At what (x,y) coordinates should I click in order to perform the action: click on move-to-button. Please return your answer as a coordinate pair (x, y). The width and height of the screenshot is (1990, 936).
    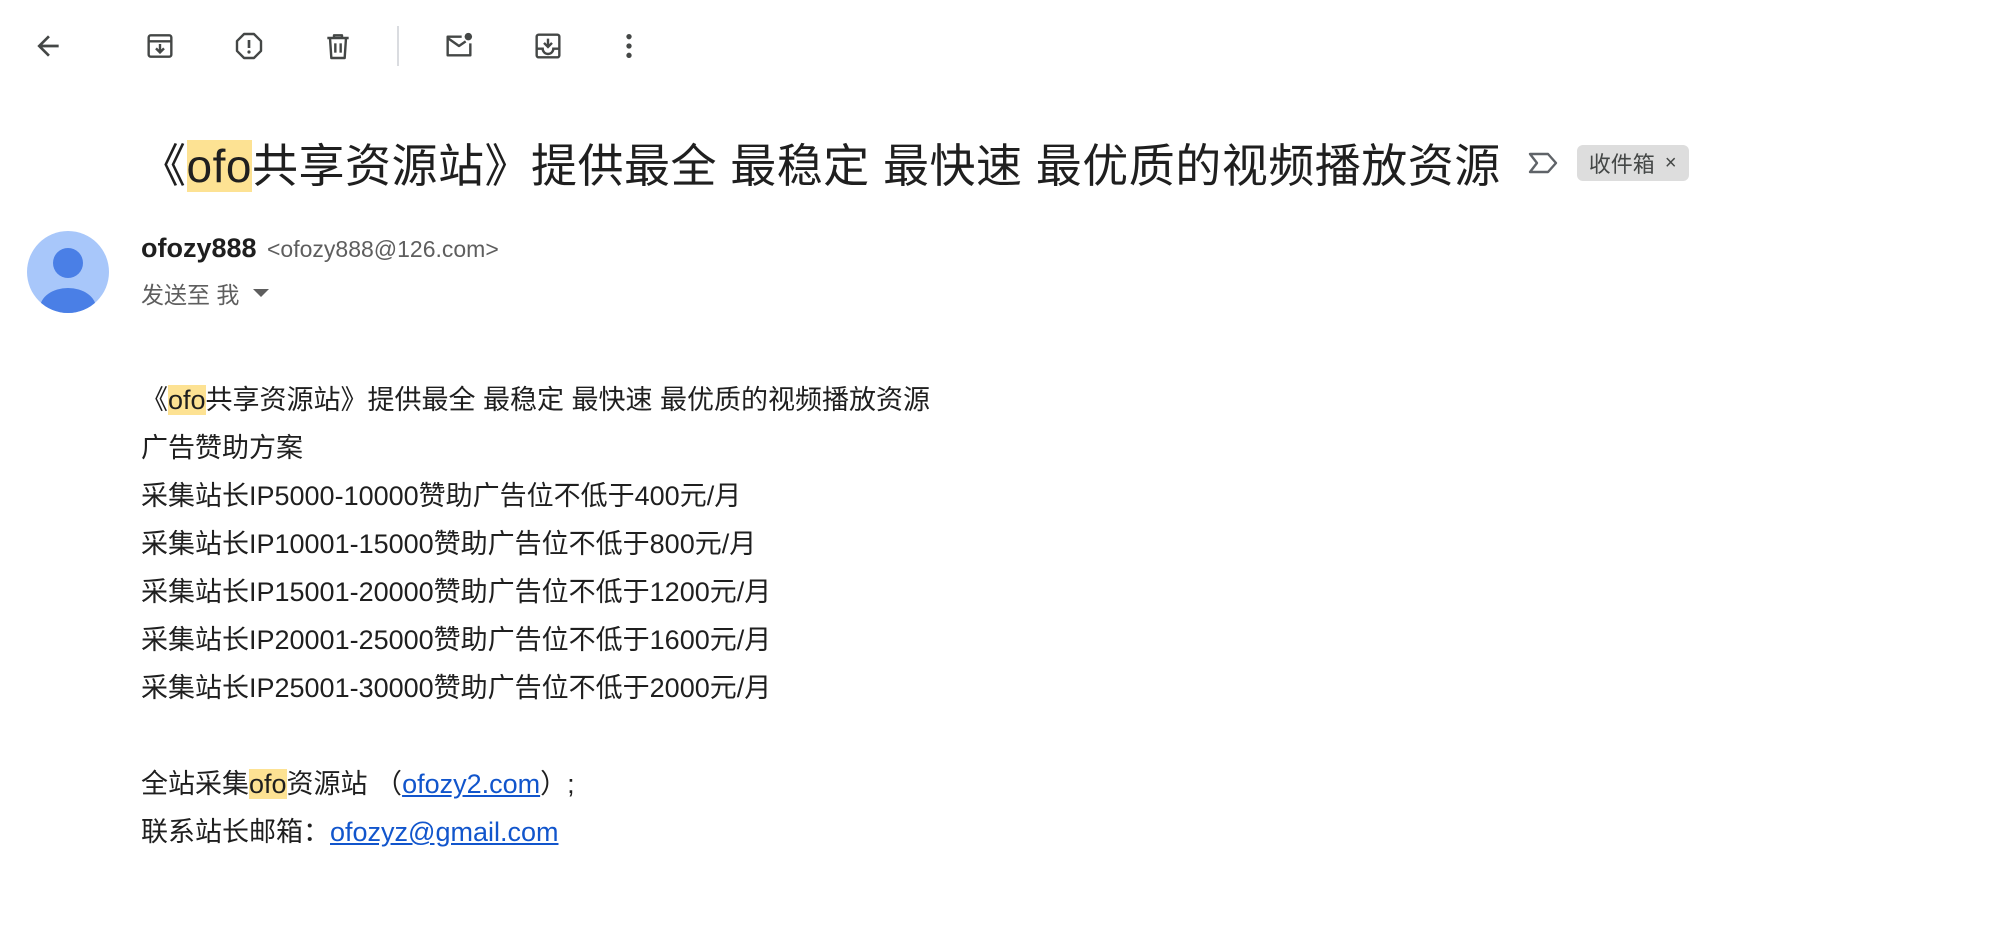
    Looking at the image, I should click on (548, 46).